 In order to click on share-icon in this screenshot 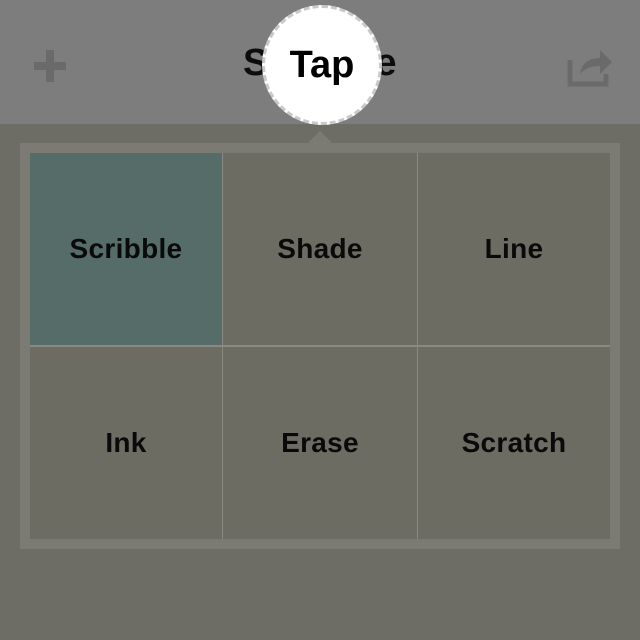, I will do `click(589, 68)`.